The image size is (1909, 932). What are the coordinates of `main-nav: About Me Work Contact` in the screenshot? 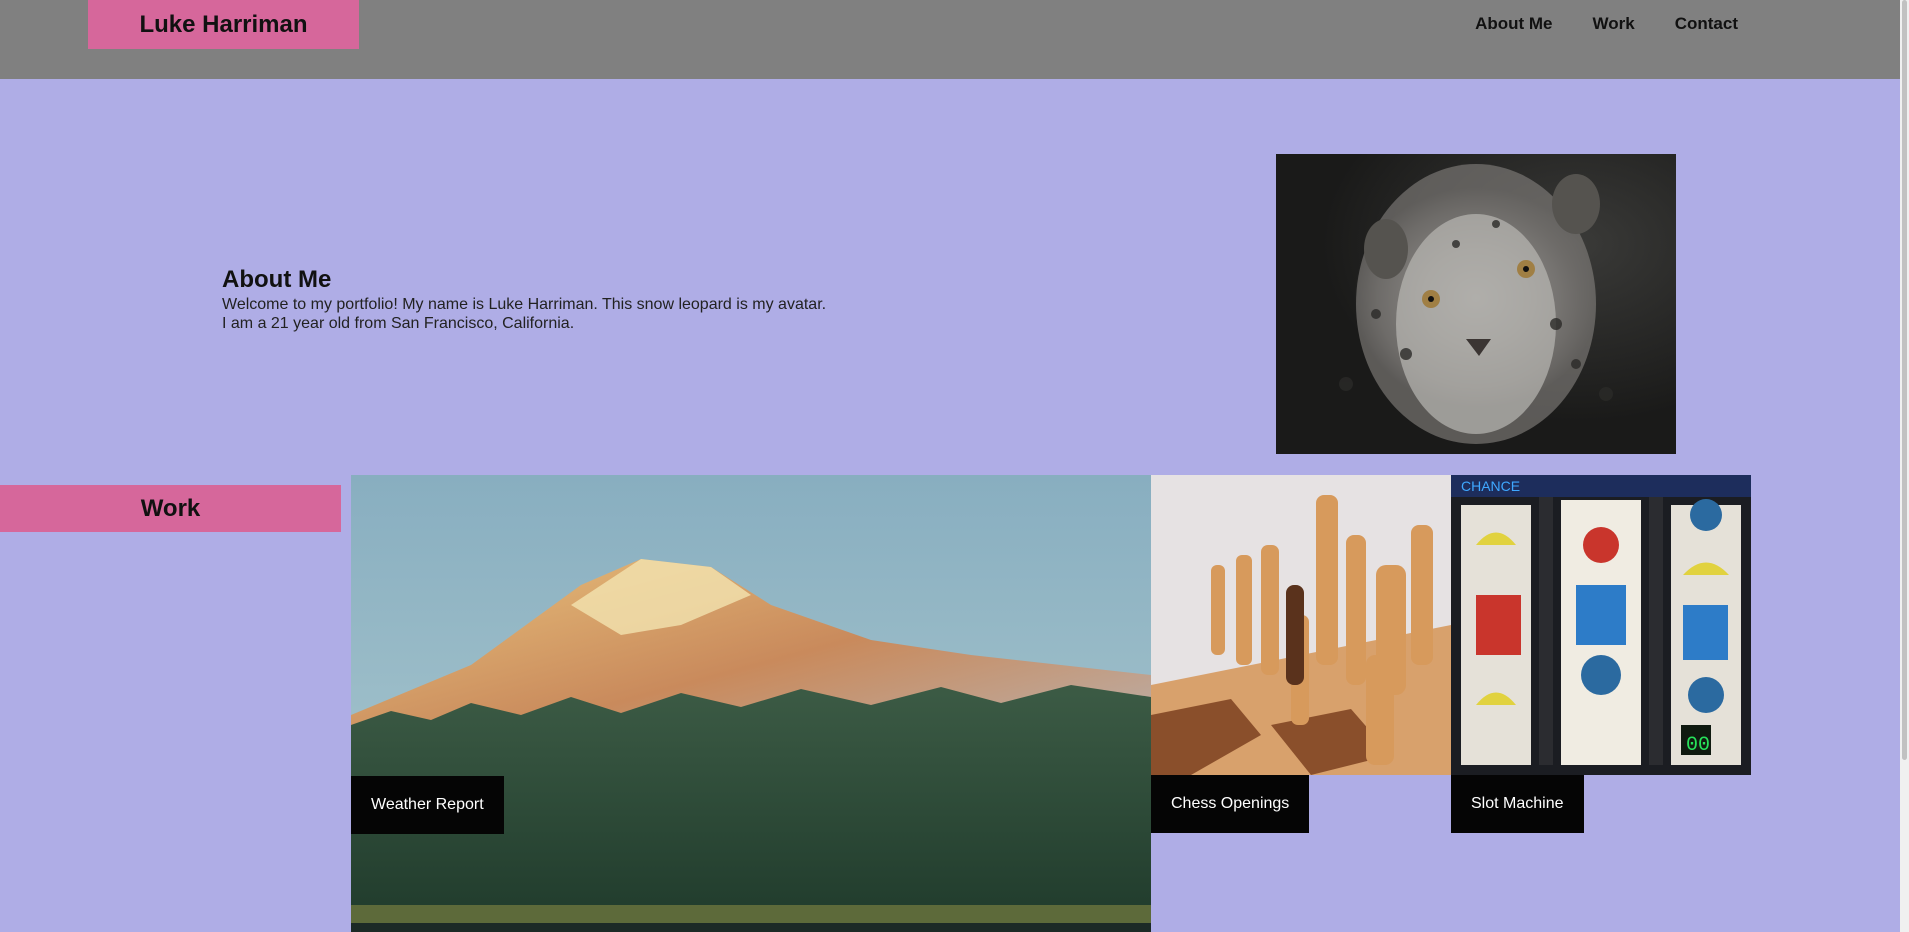 It's located at (1606, 24).